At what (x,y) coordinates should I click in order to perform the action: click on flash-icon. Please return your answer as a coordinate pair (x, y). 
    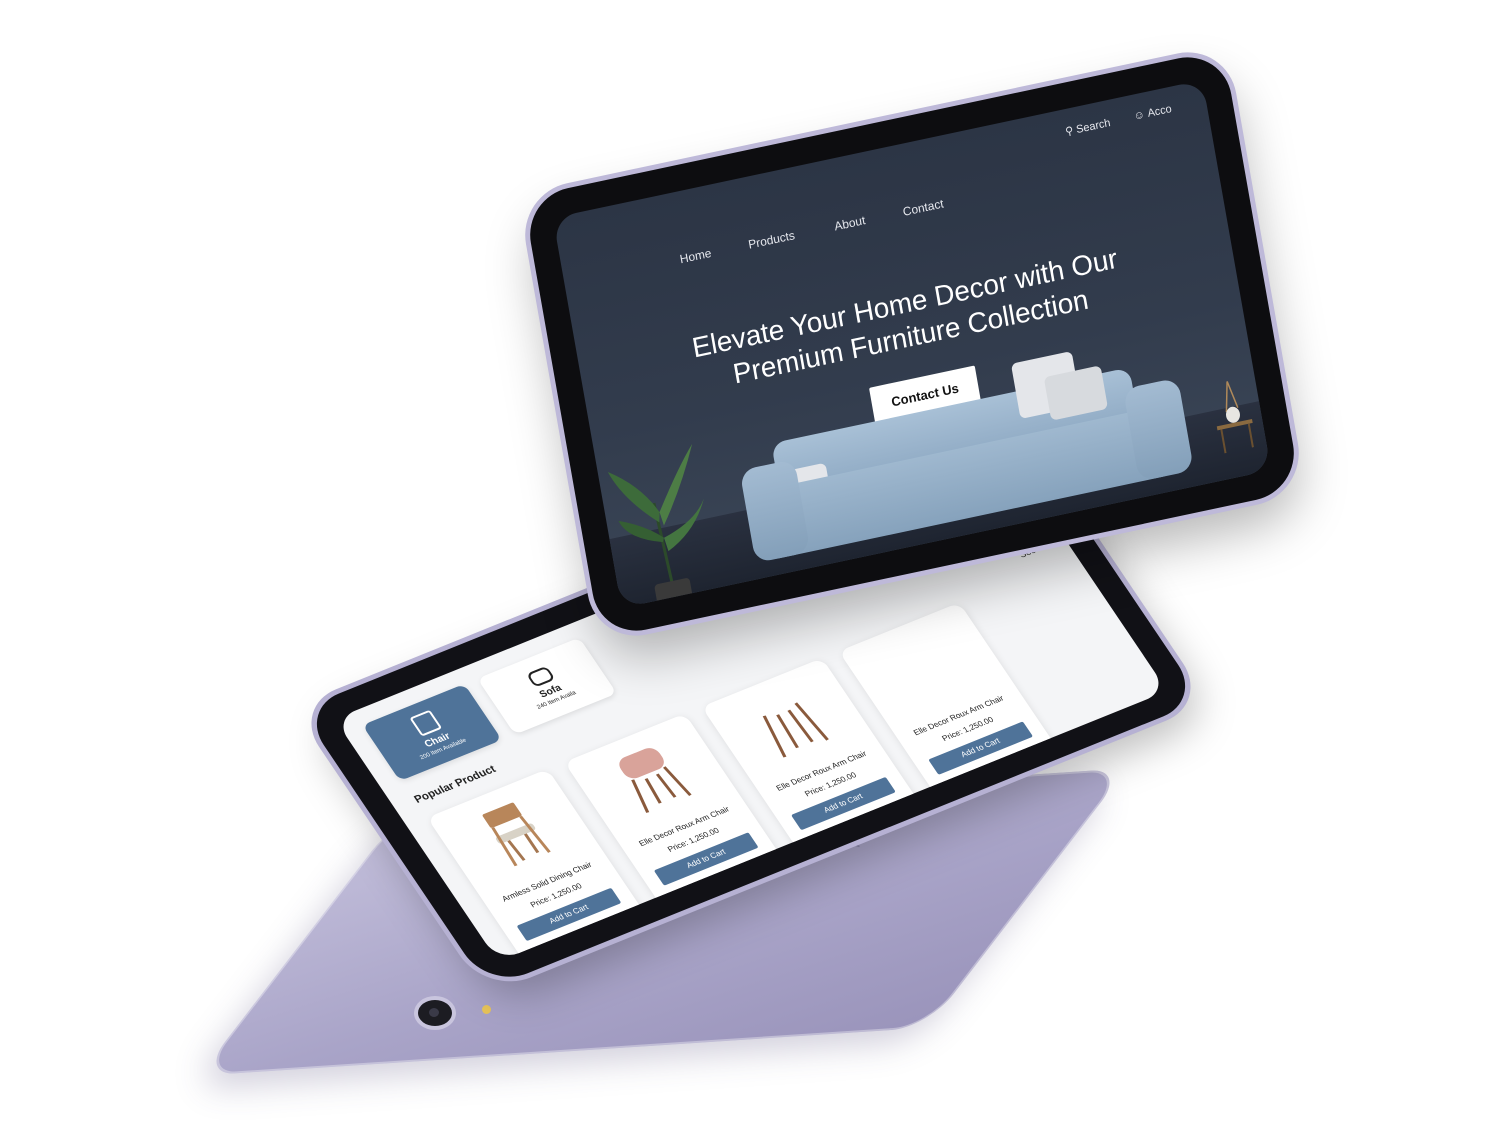
    Looking at the image, I should click on (486, 1009).